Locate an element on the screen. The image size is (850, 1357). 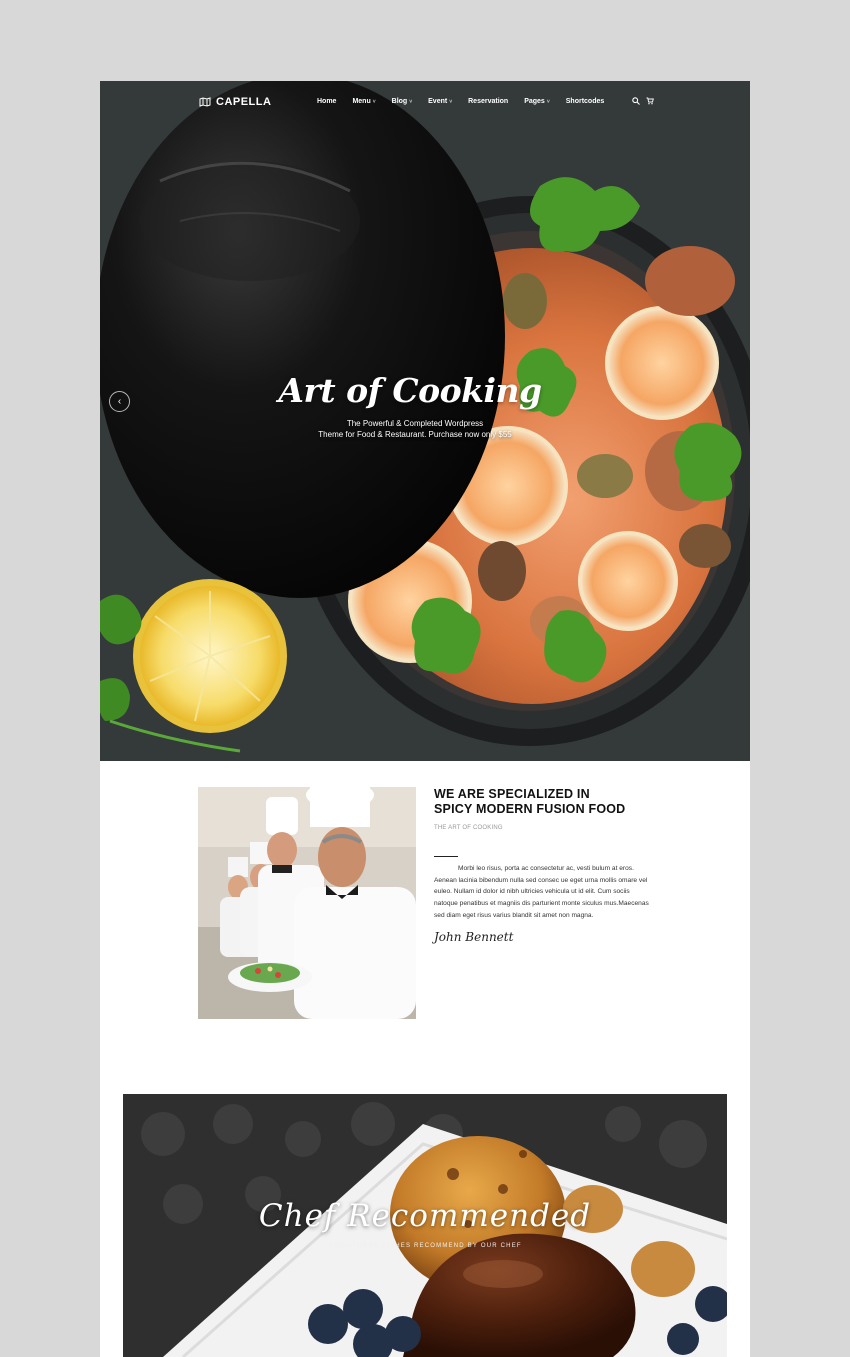
cart-icon is located at coordinates (650, 101).